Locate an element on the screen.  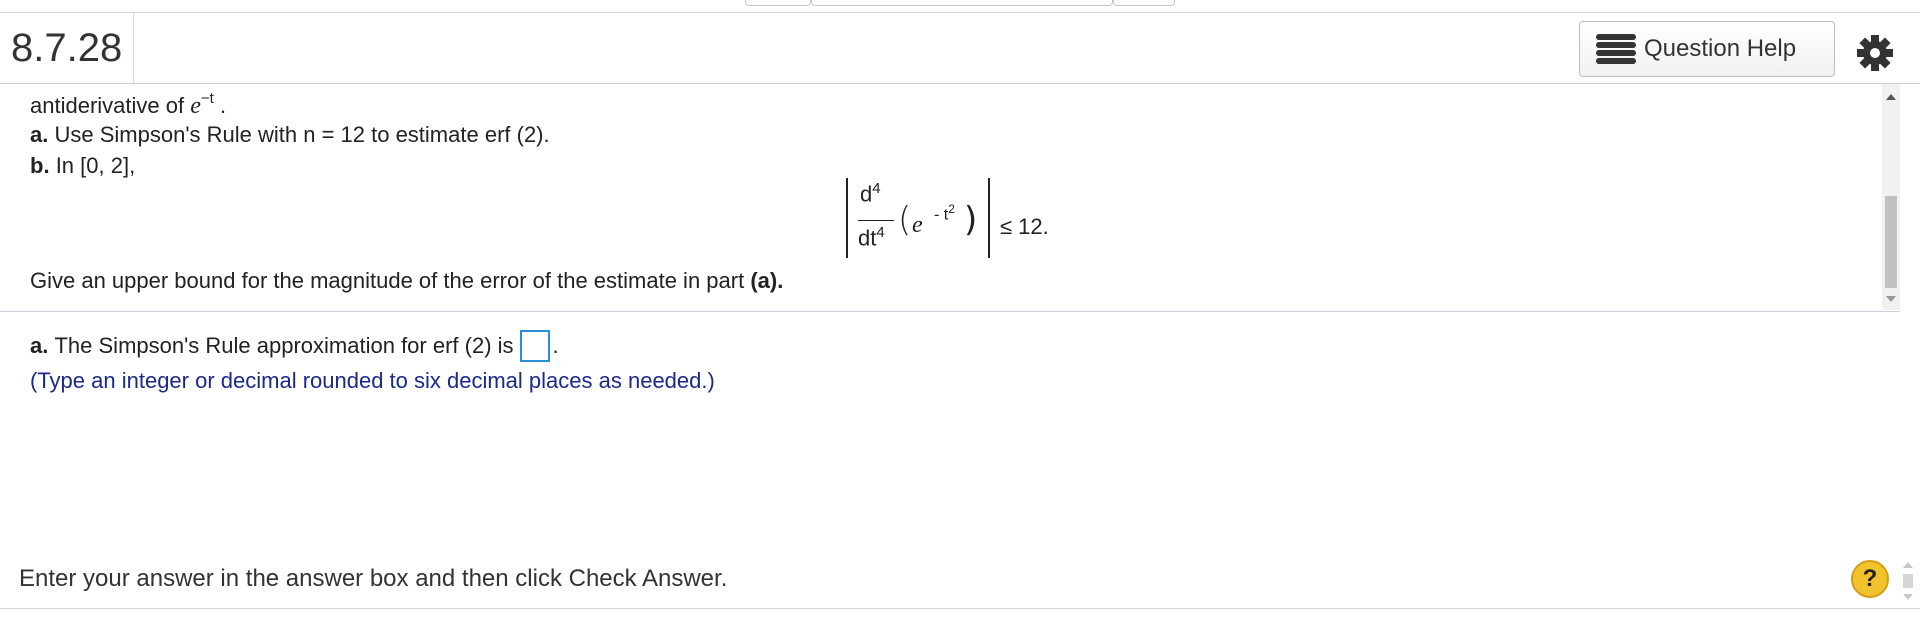
question-help-button: Question Help is located at coordinates (1707, 49).